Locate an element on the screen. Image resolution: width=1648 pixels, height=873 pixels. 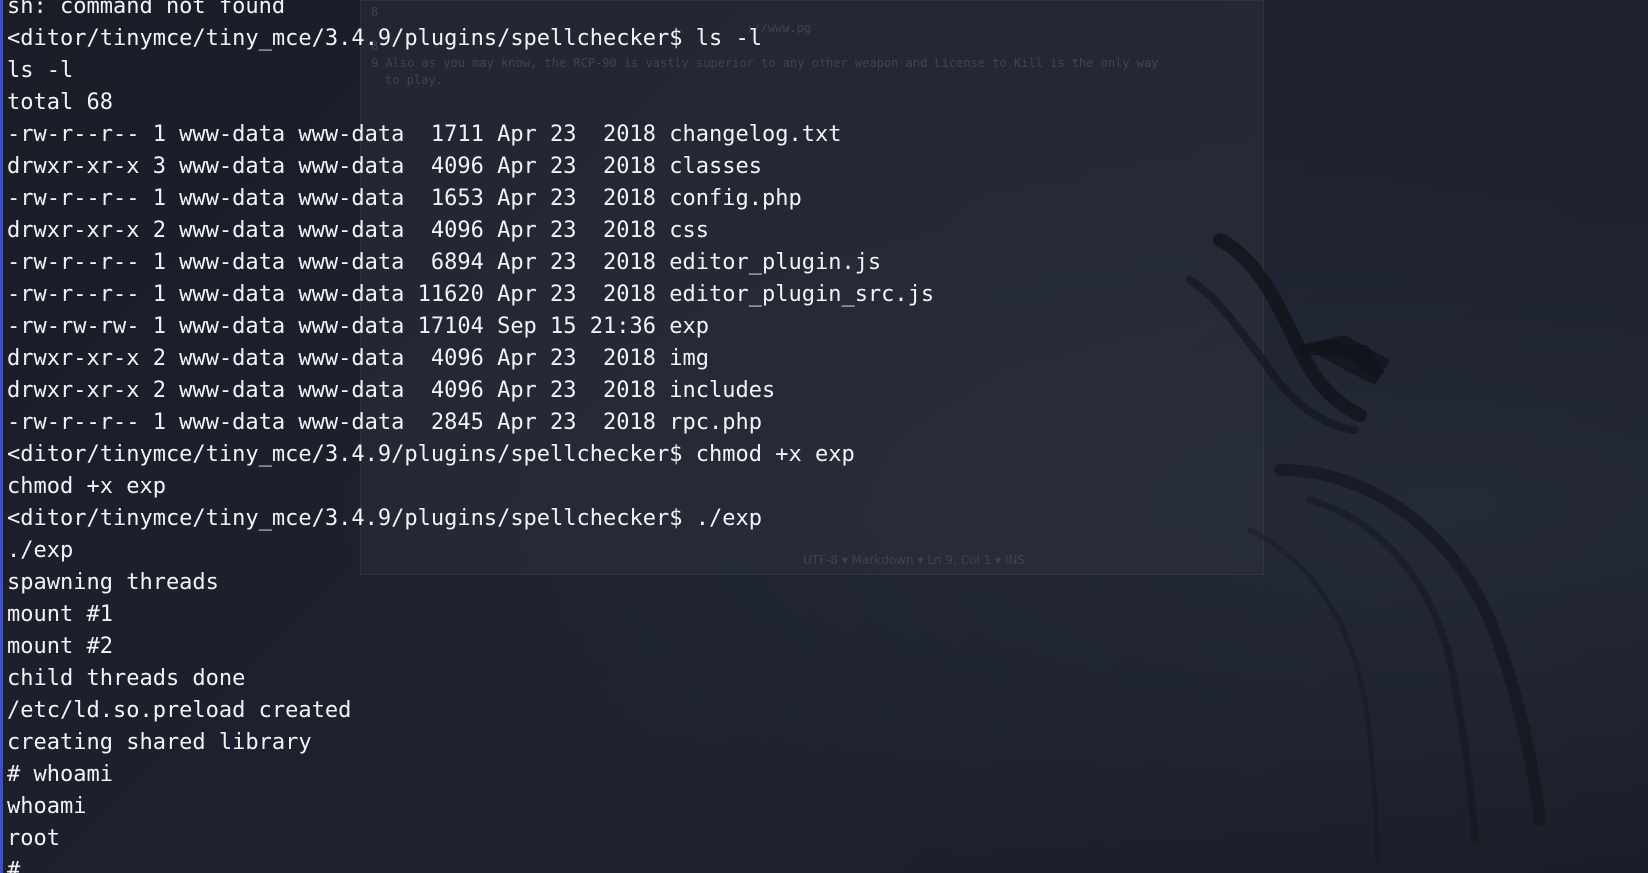
terminal-line: ./exp is located at coordinates (40, 550).